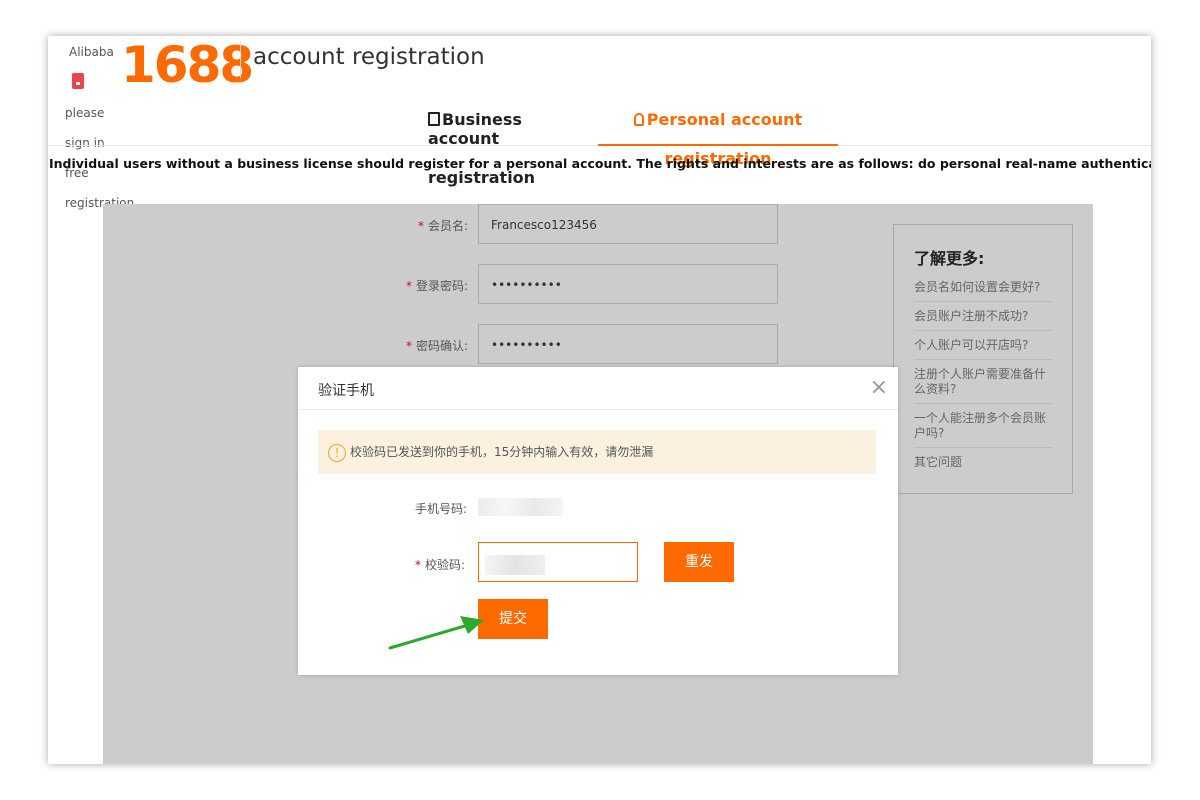  What do you see at coordinates (441, 286) in the screenshot?
I see `password-label-text: 登录密码:` at bounding box center [441, 286].